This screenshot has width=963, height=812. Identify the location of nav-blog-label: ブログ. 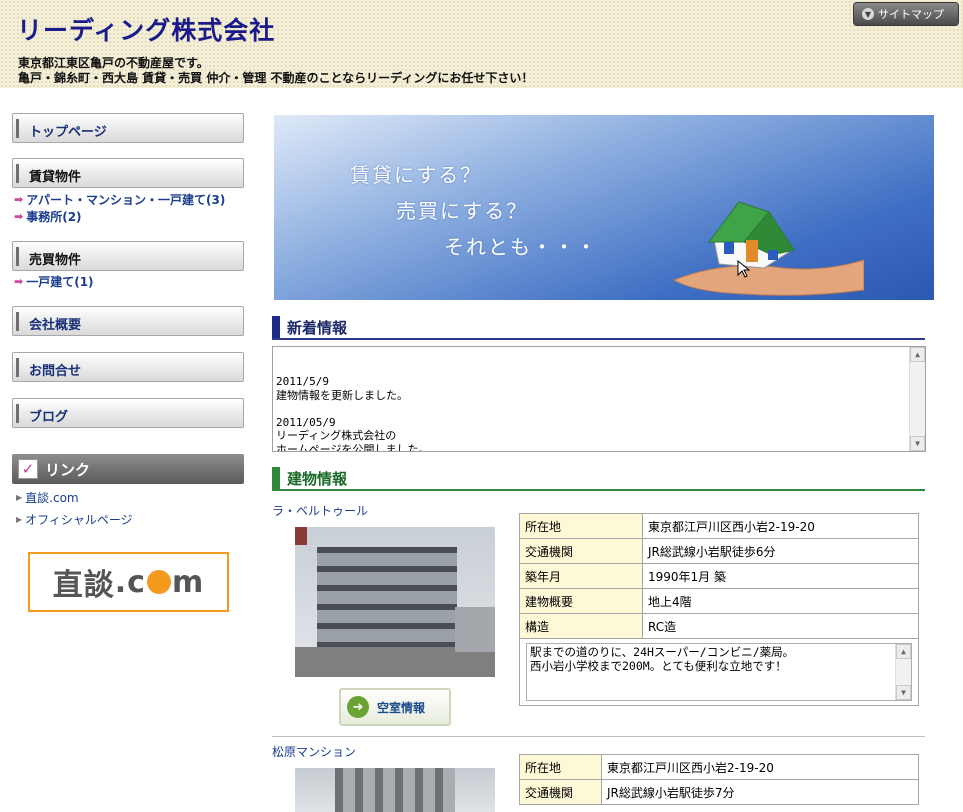
(49, 417).